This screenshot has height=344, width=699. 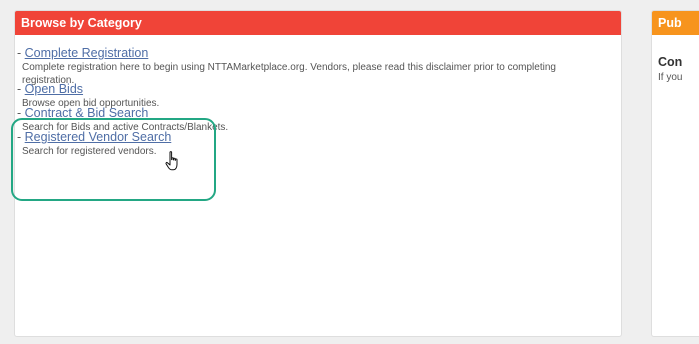 I want to click on open-bids-link: Open Bids, so click(x=54, y=89).